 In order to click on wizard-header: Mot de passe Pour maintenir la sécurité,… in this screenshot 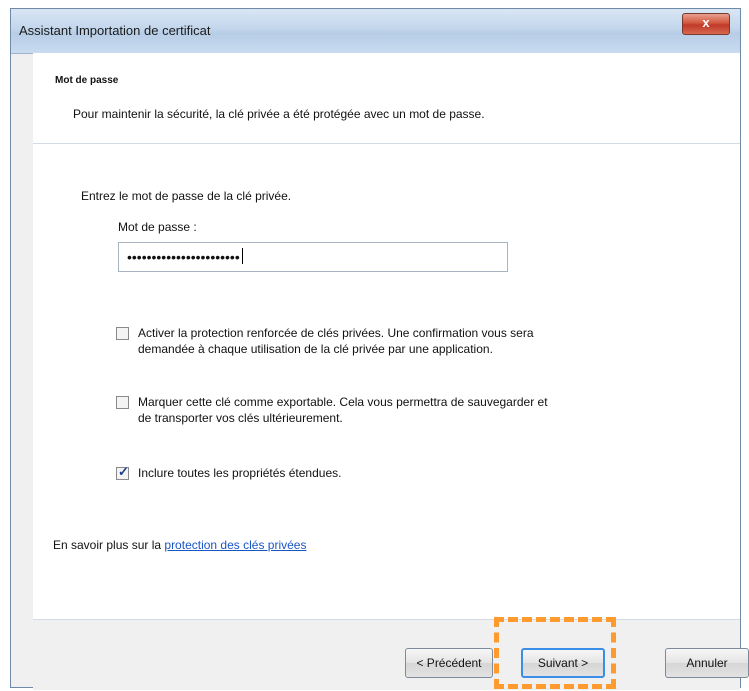, I will do `click(386, 98)`.